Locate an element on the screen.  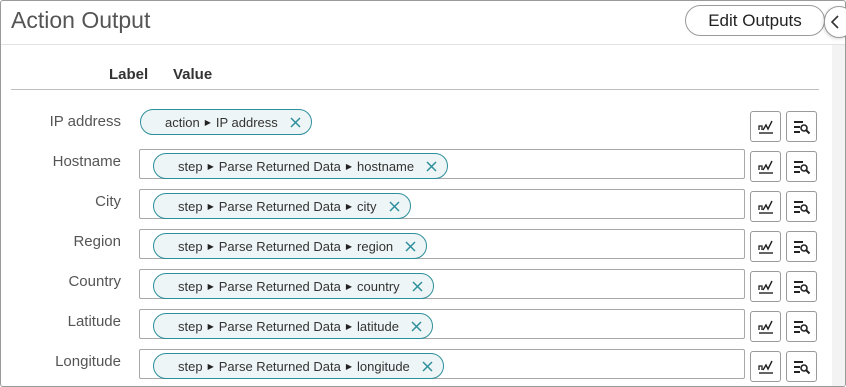
output-value-field: step ▶ Parse Returned Data ▶ latitude is located at coordinates (442, 324).